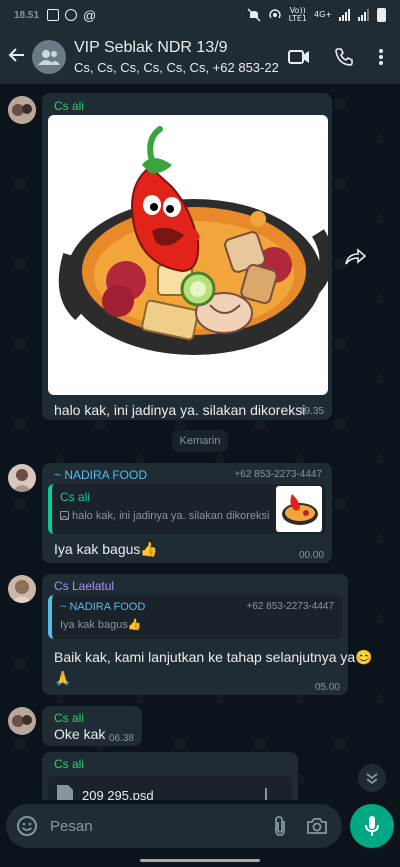  I want to click on chevron-down-double-icon, so click(372, 779).